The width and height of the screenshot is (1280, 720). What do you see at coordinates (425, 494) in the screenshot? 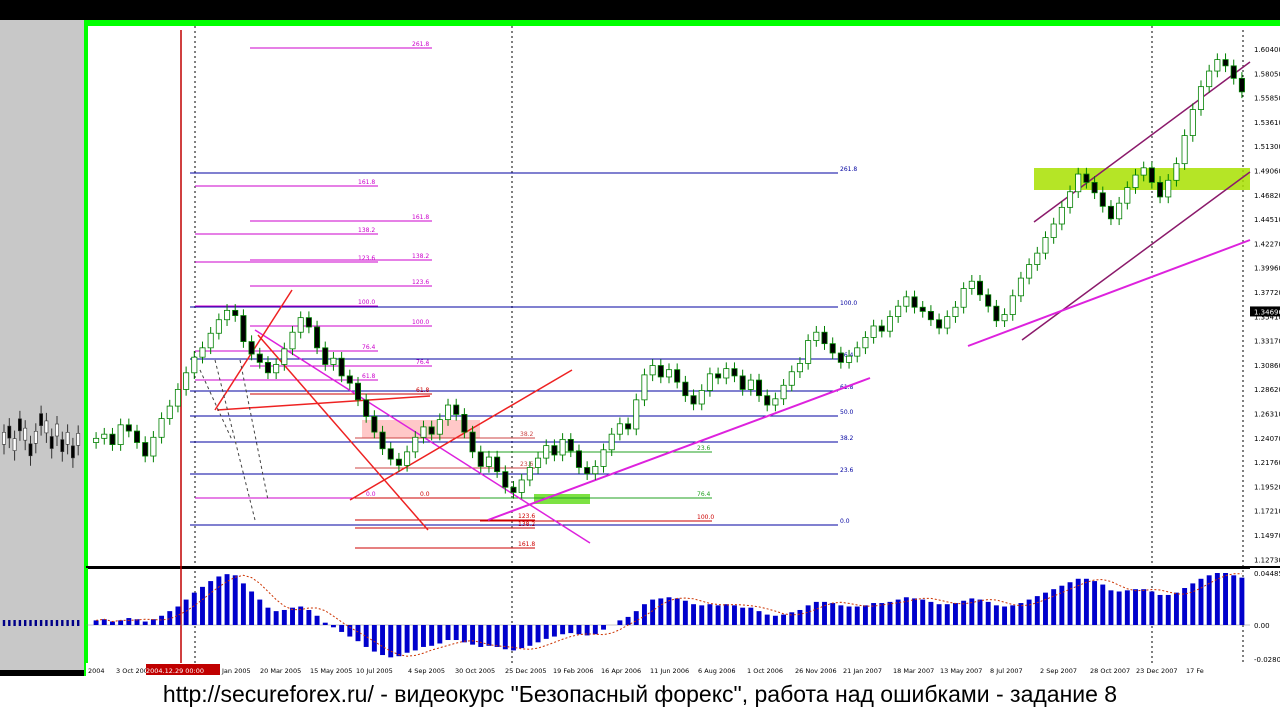
I see `fib-level-label: 0.0` at bounding box center [425, 494].